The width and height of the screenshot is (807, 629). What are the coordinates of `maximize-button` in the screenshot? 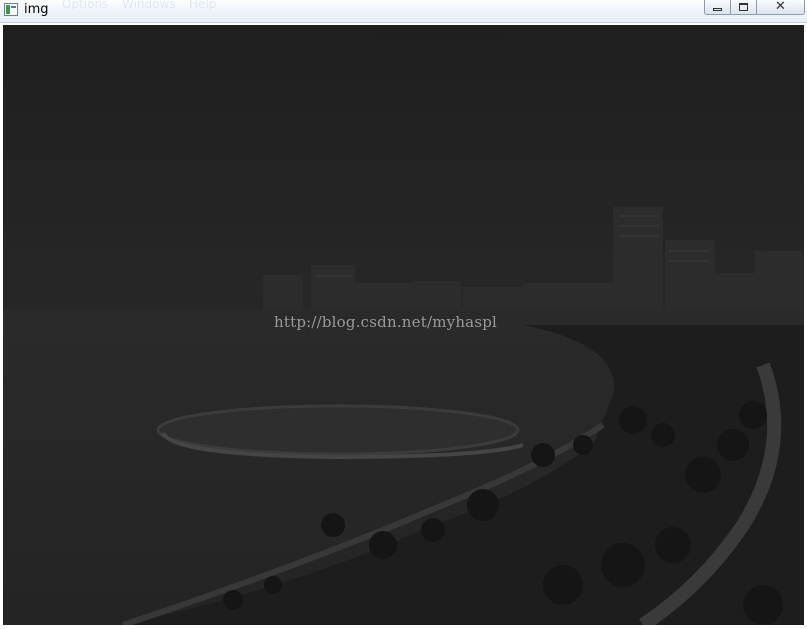 It's located at (743, 7).